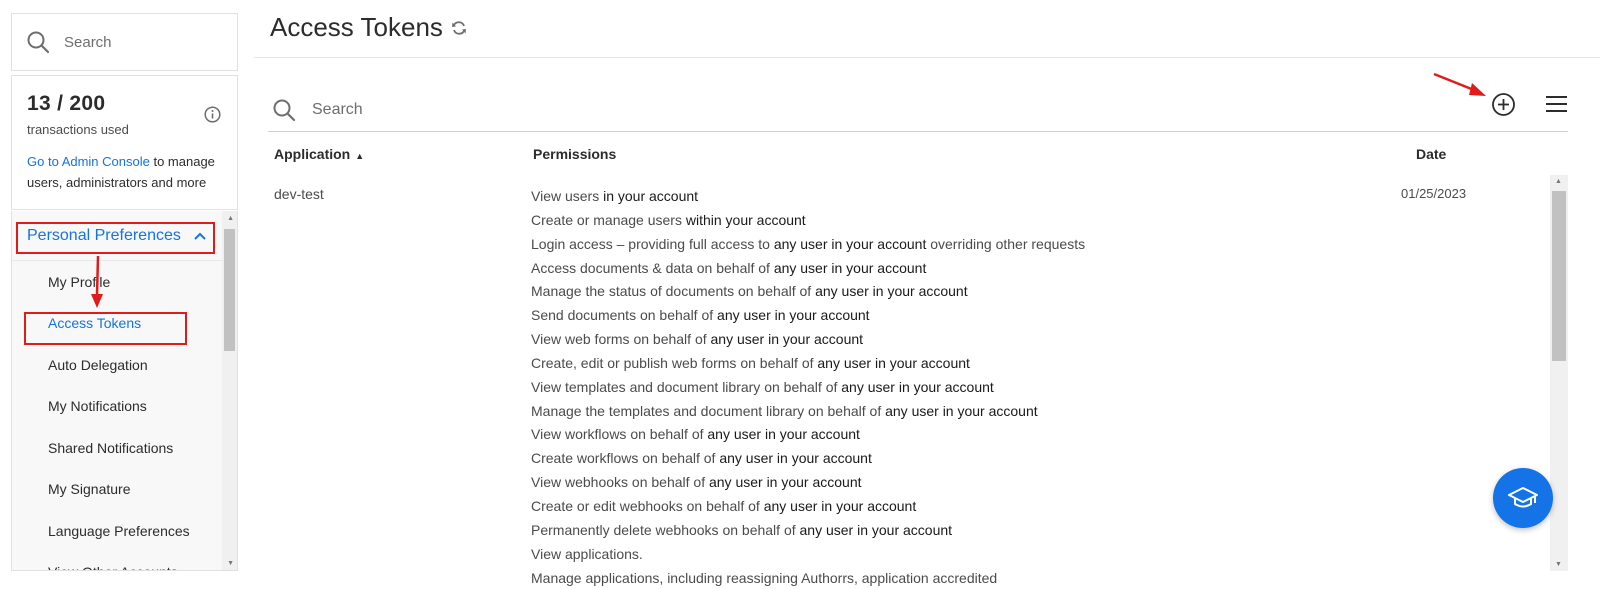 The width and height of the screenshot is (1600, 589). Describe the element at coordinates (1434, 193) in the screenshot. I see `cell-date: 01/25/2023` at that location.